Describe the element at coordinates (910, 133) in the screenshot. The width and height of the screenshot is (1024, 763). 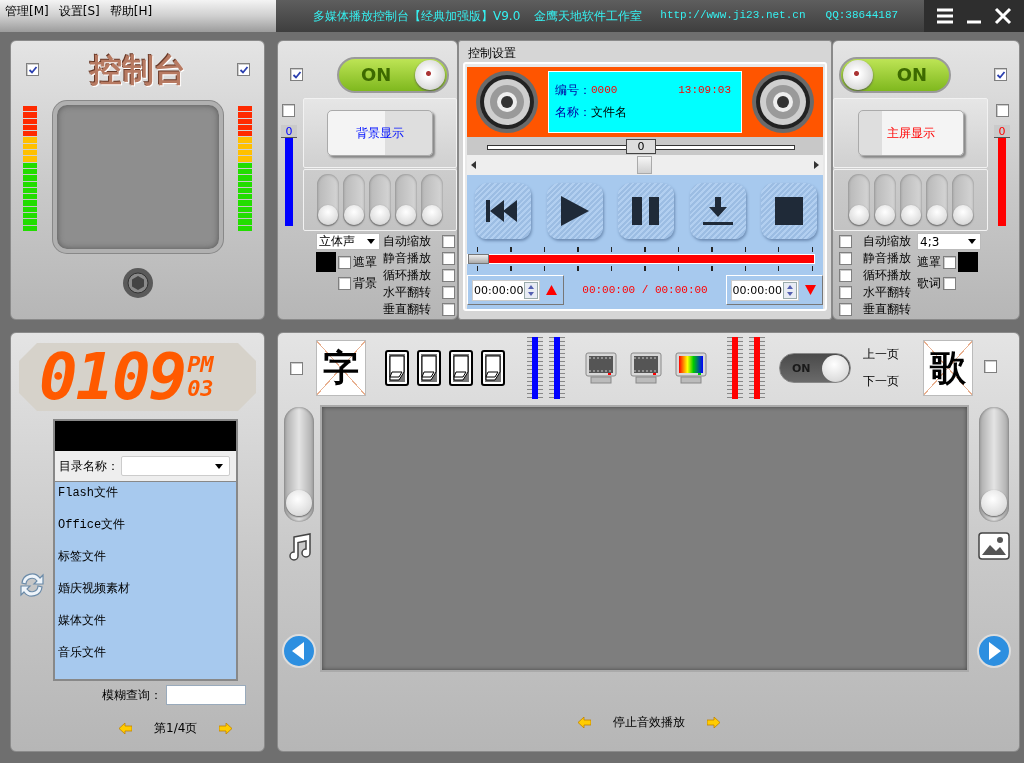
I see `display-button: 主屏显示` at that location.